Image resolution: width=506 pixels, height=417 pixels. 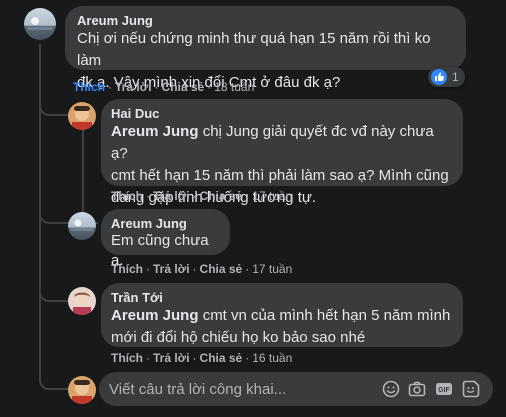 I want to click on comment-author: Hai Duc, so click(x=282, y=113).